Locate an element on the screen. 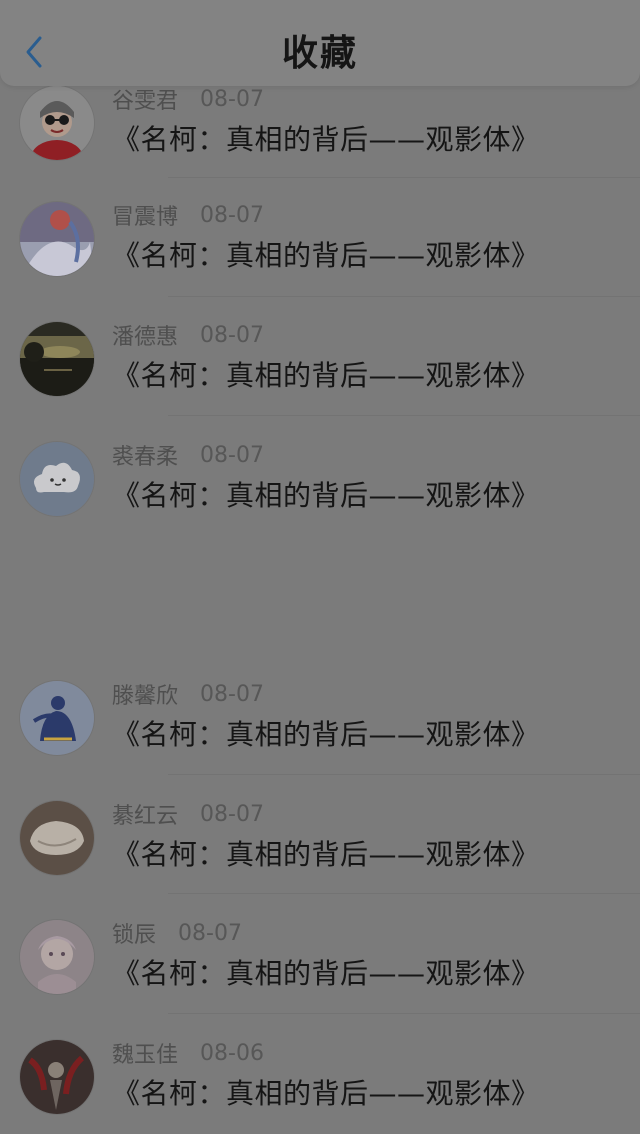  nav-bar: 收藏 is located at coordinates (320, 43).